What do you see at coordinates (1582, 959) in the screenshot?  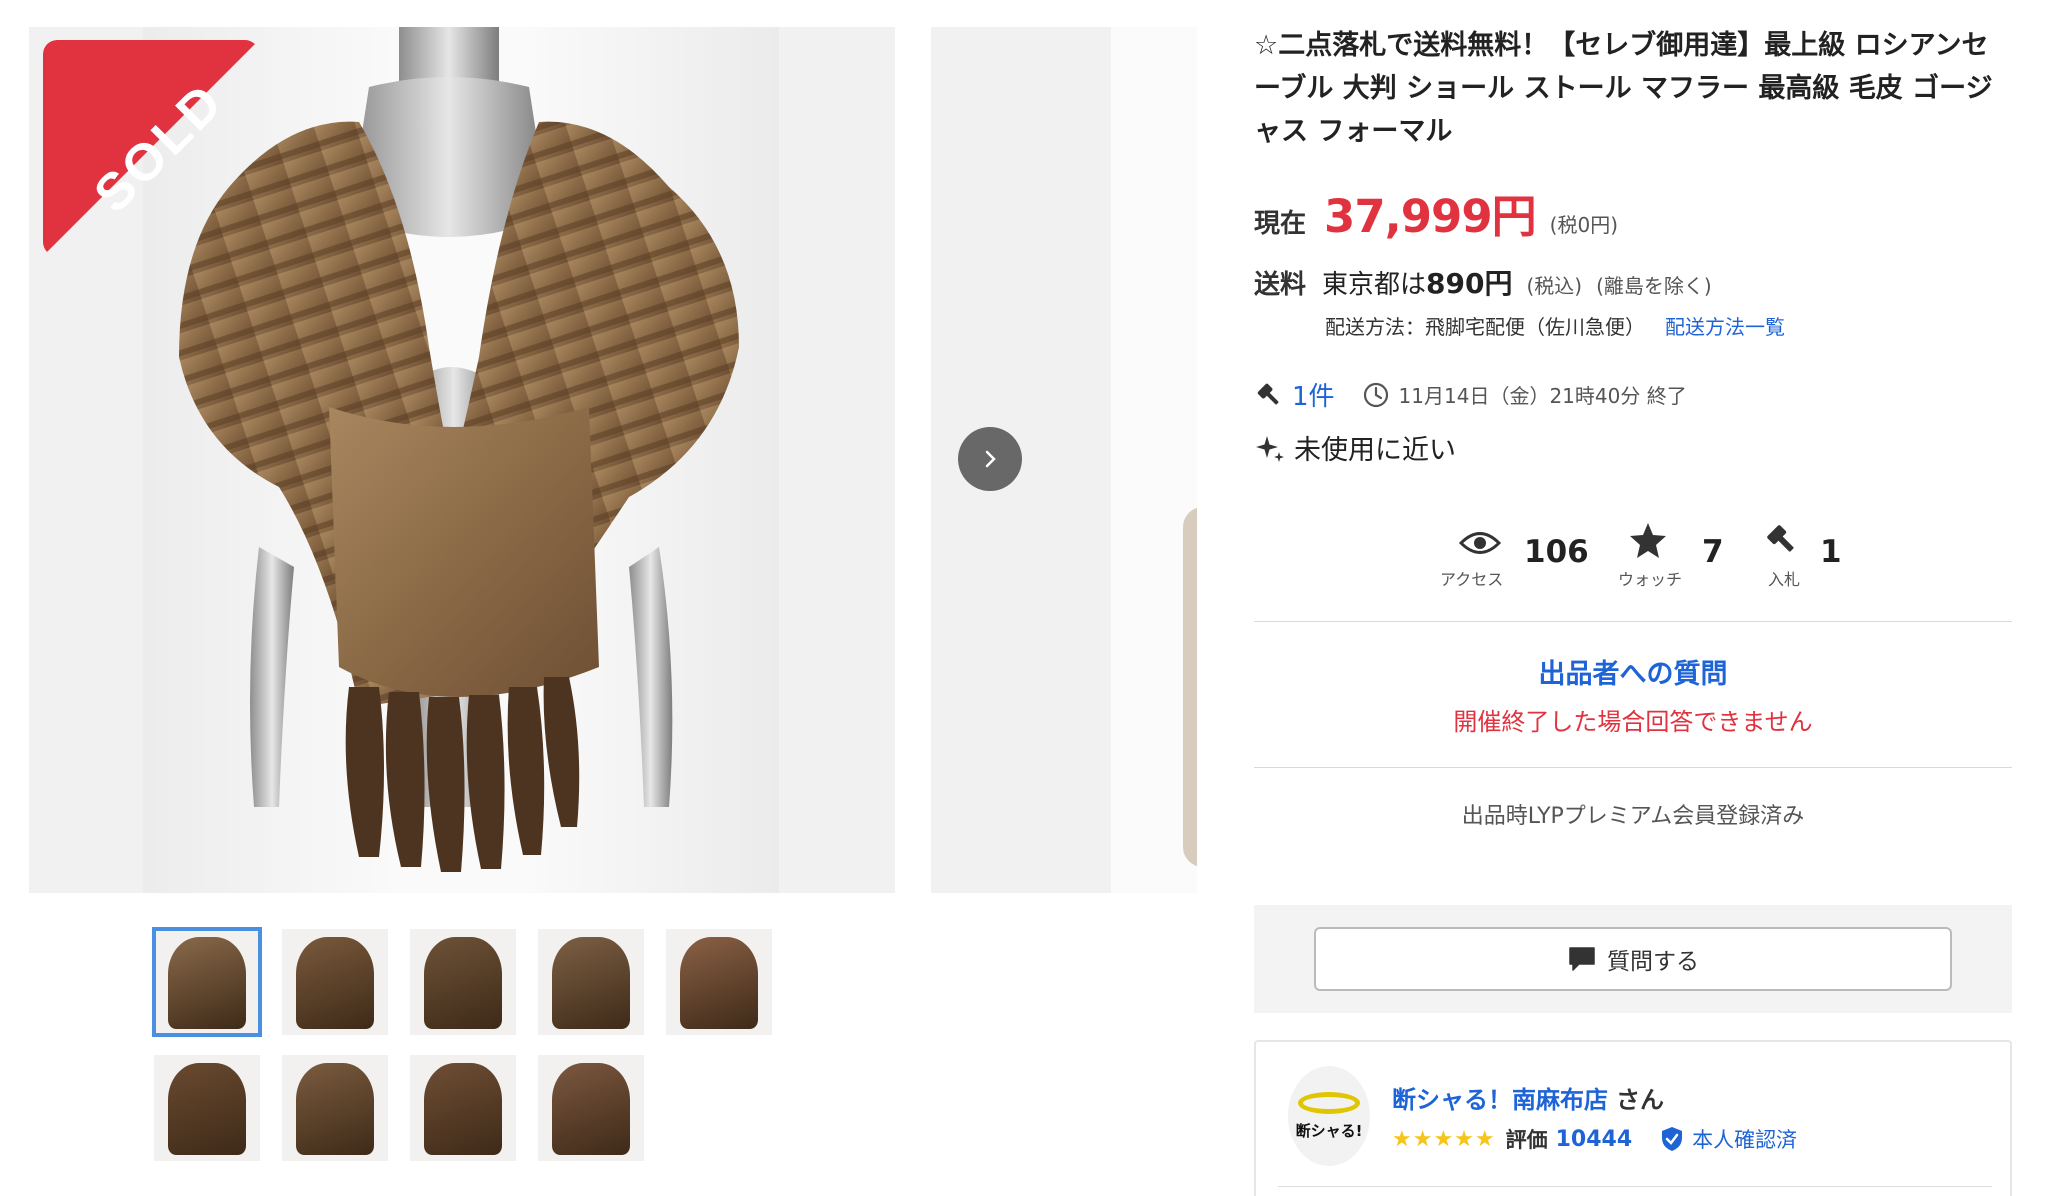 I see `chat-bubble-icon` at bounding box center [1582, 959].